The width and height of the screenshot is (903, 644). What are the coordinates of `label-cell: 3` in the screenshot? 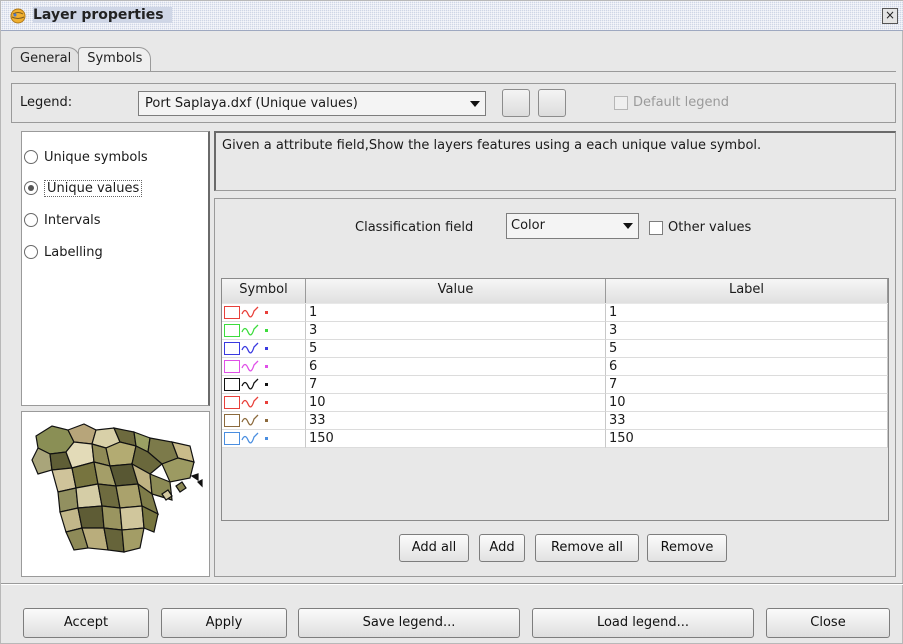 It's located at (747, 331).